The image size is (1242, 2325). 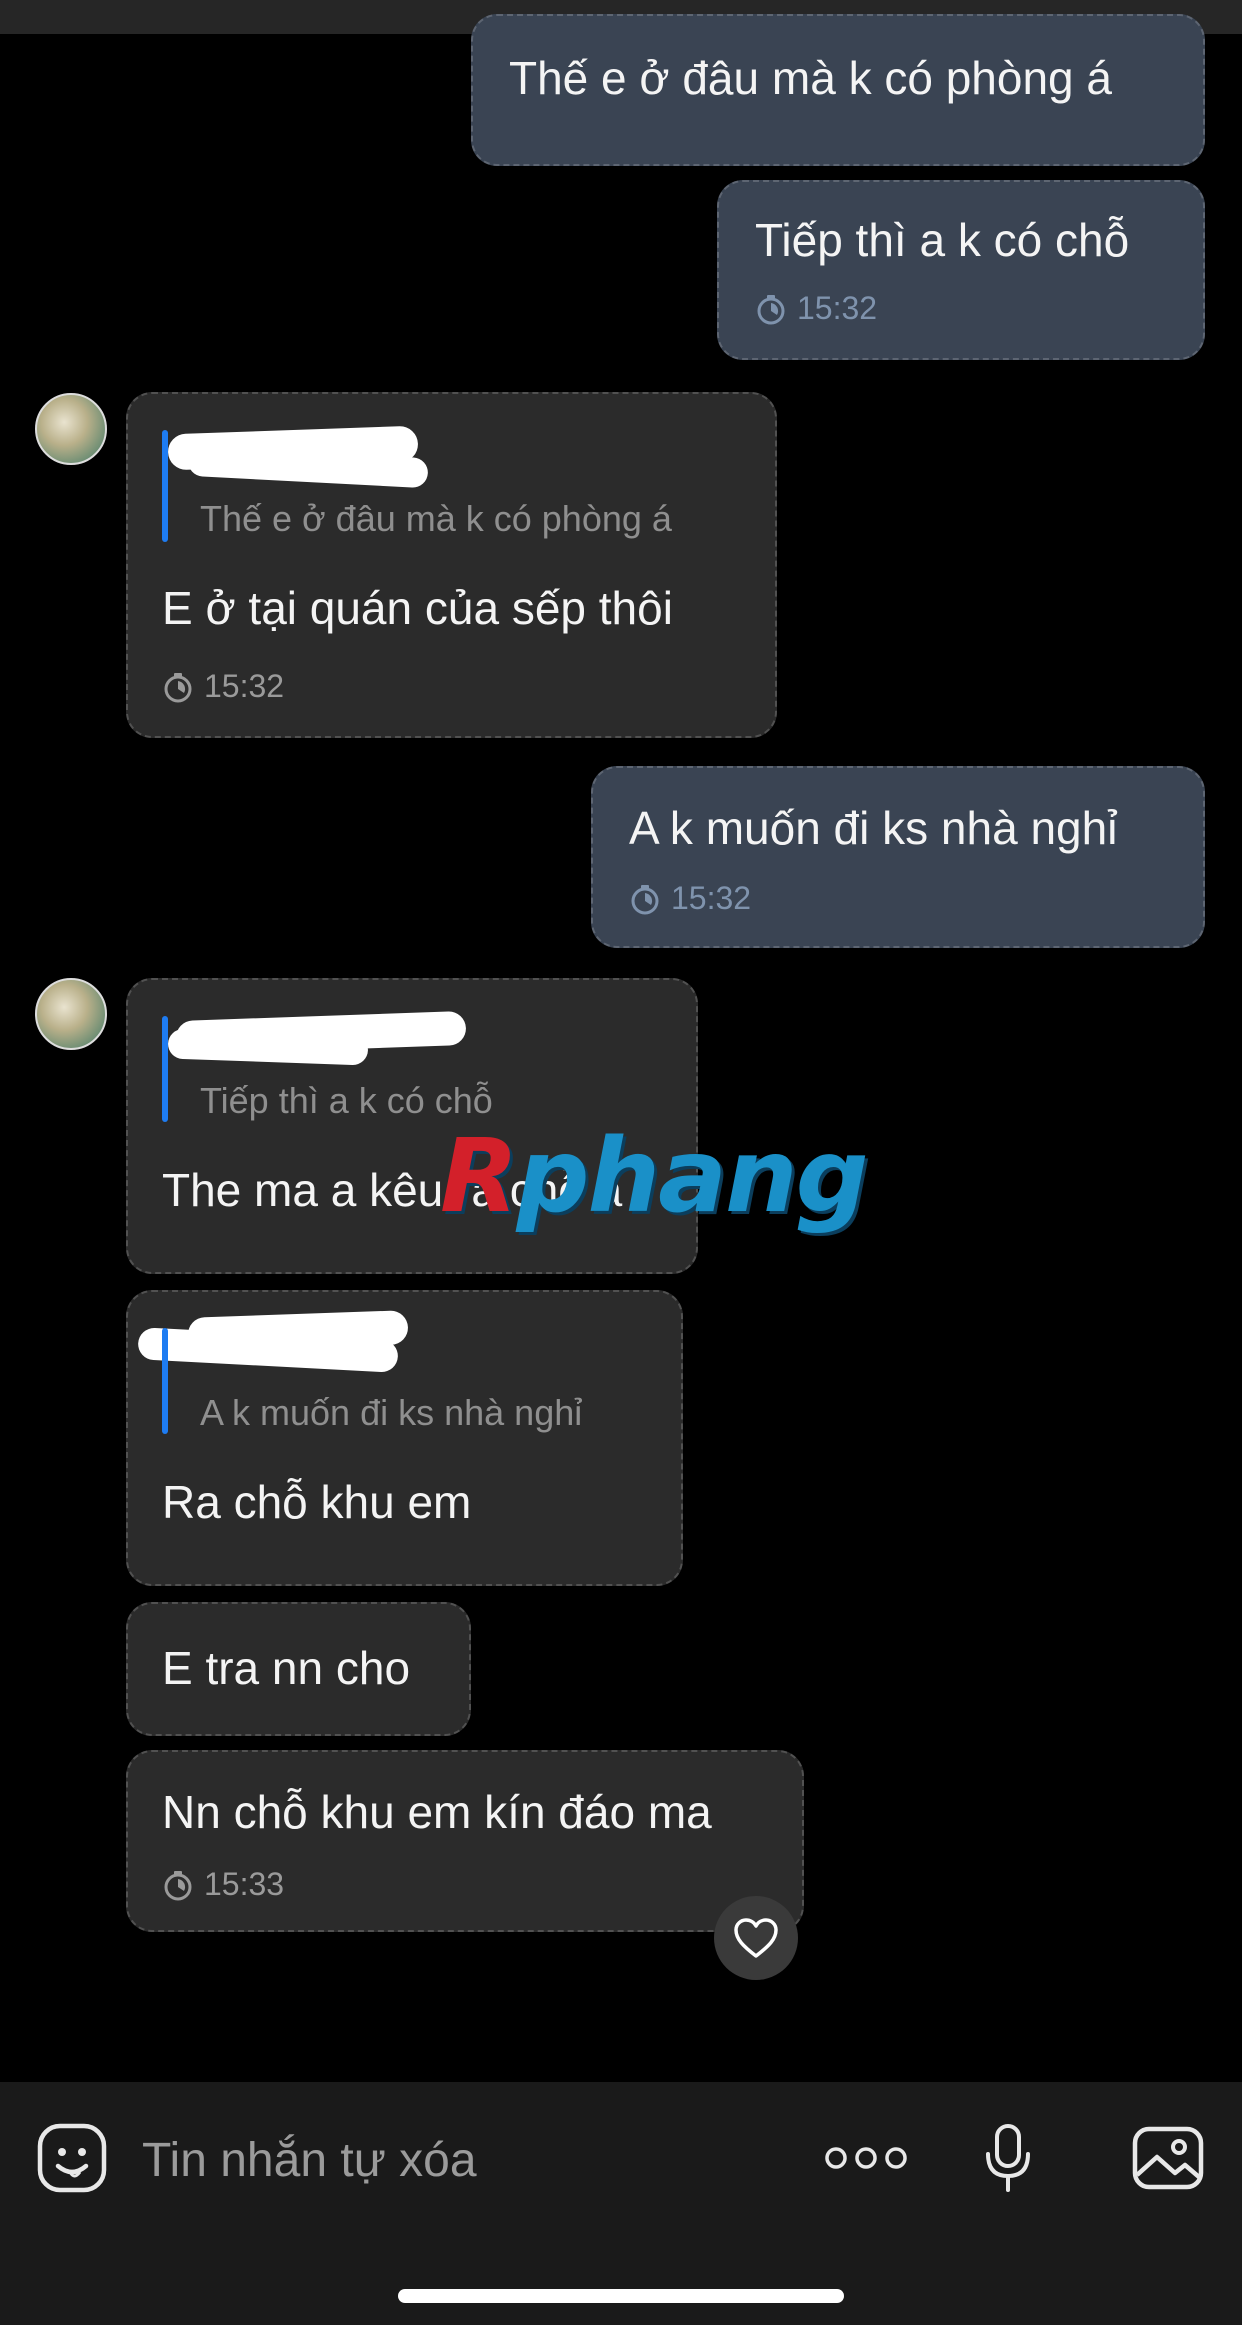 I want to click on more-button, so click(x=866, y=2158).